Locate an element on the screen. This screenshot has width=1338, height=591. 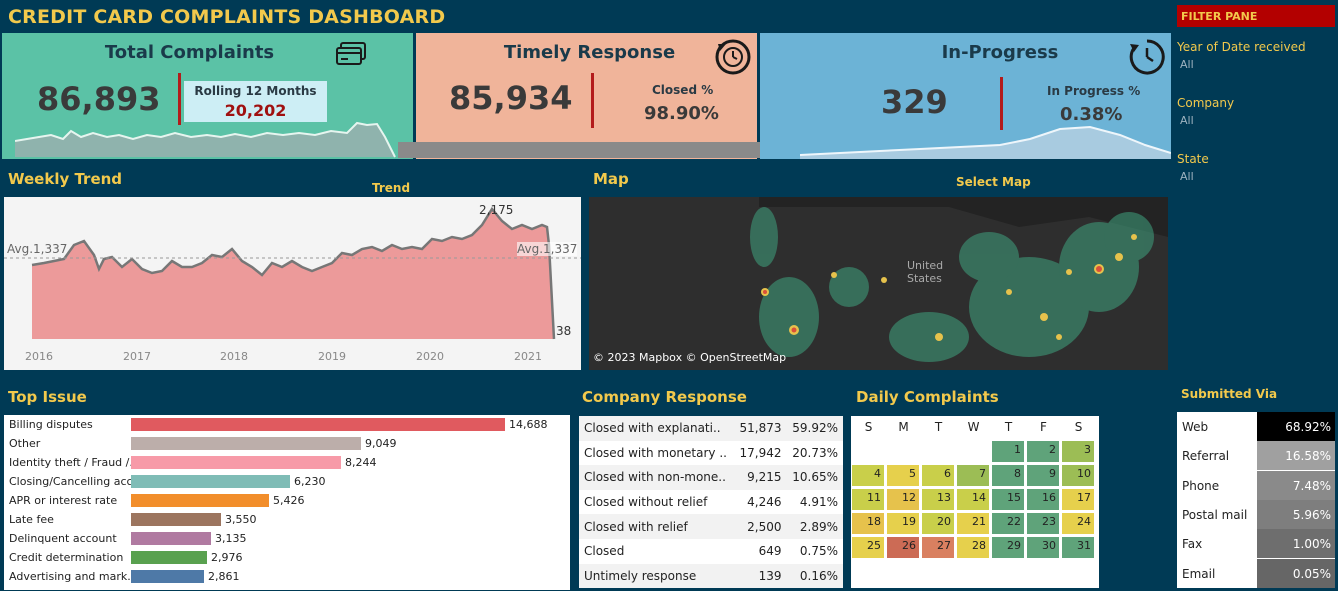
calendar-day: 19 is located at coordinates (903, 523).